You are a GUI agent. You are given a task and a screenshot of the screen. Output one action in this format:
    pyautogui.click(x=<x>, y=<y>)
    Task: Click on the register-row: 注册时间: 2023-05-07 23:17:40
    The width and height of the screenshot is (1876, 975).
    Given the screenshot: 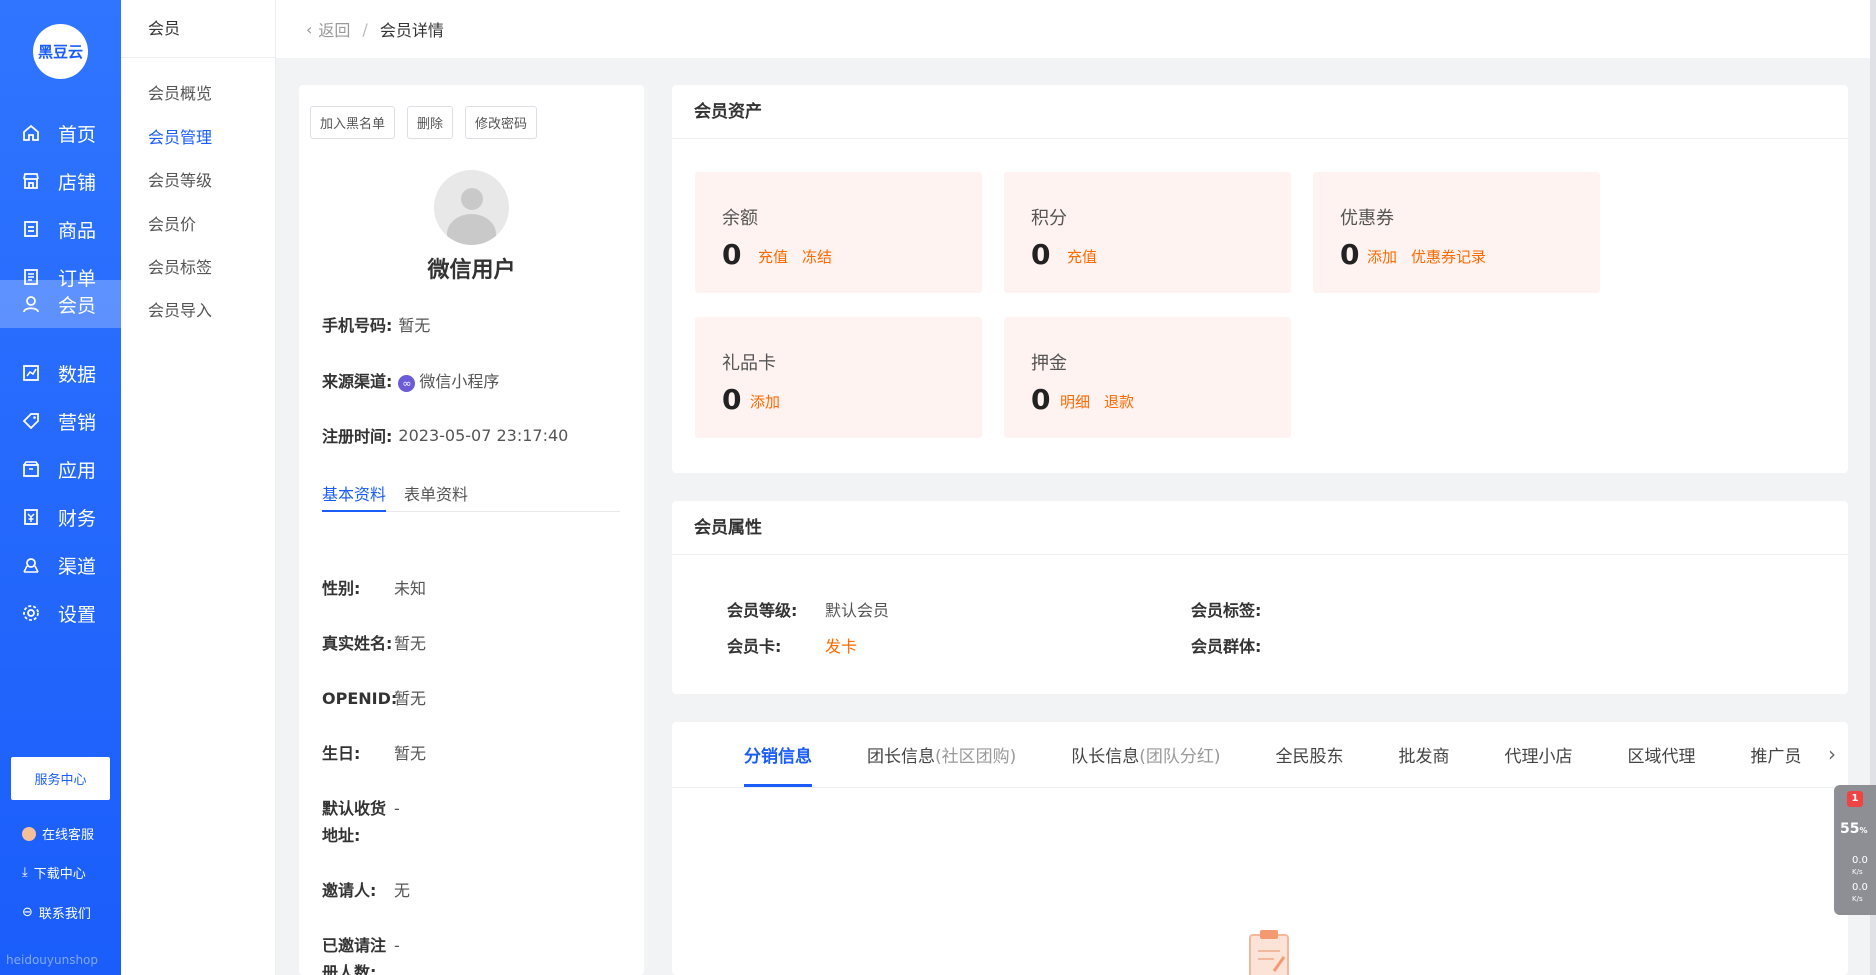 What is the action you would take?
    pyautogui.click(x=445, y=435)
    